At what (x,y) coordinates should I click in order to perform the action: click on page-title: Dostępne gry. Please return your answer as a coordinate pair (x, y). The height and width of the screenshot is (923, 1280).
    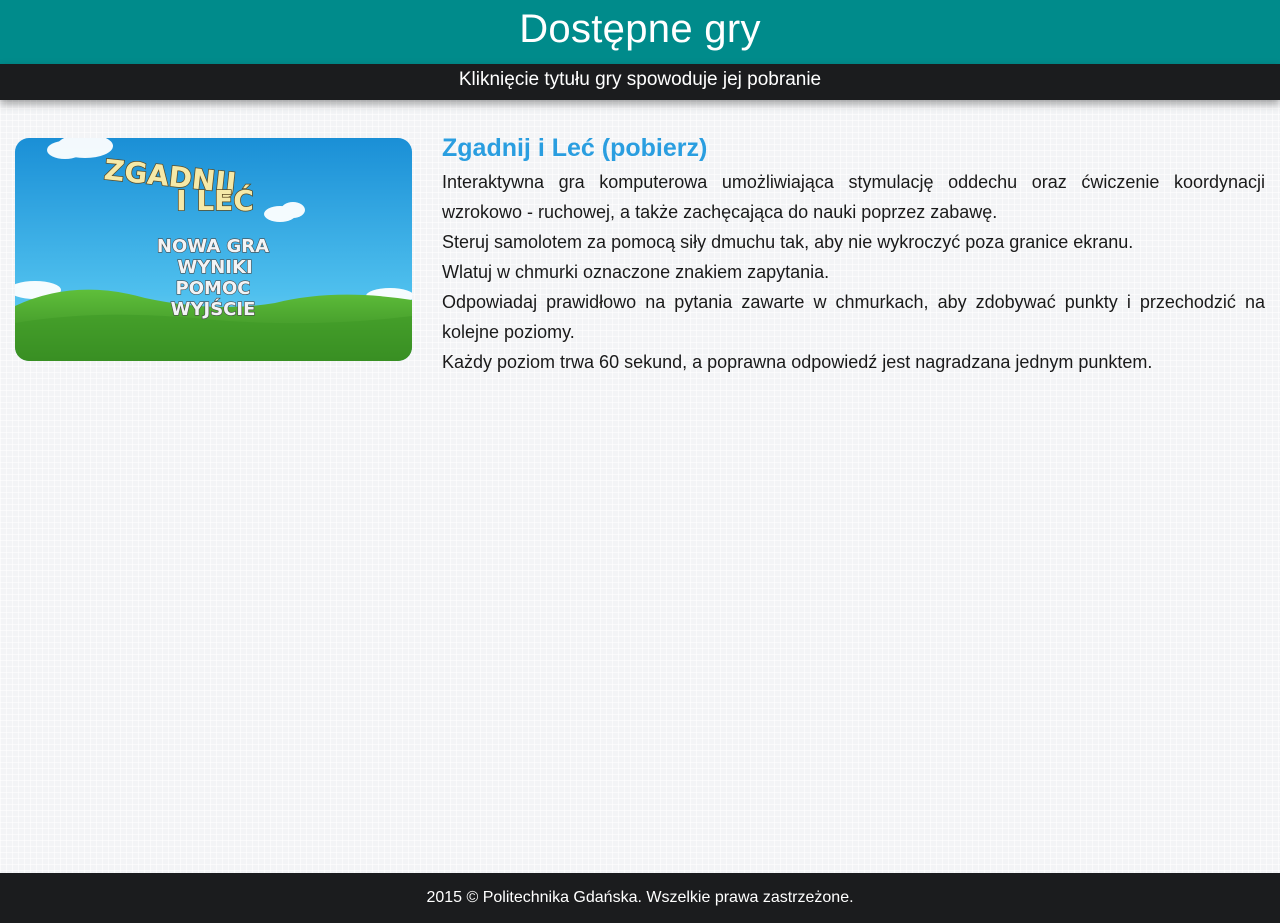
    Looking at the image, I should click on (640, 29).